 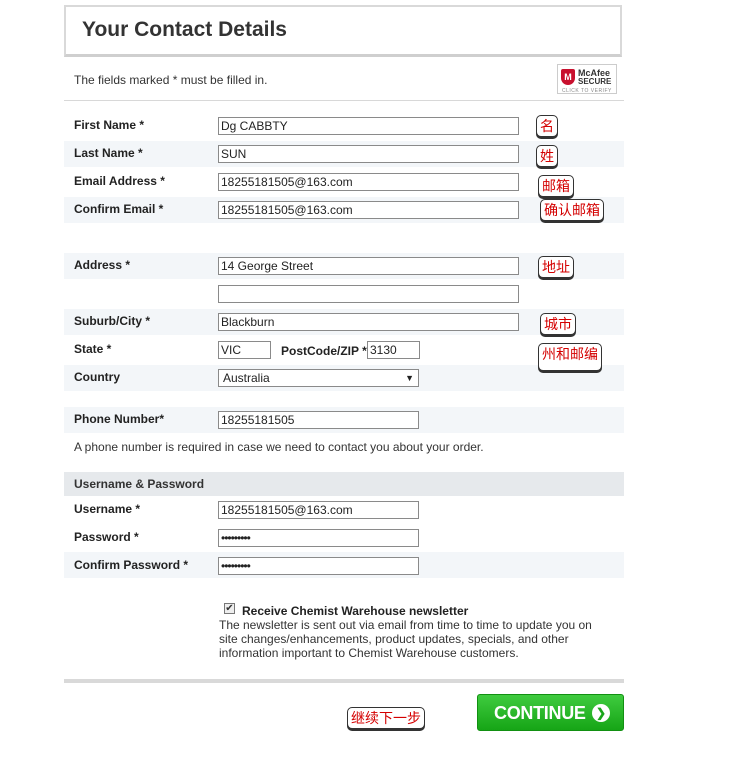 I want to click on mcafee-verify: CLICK TO VERIFY, so click(x=587, y=91).